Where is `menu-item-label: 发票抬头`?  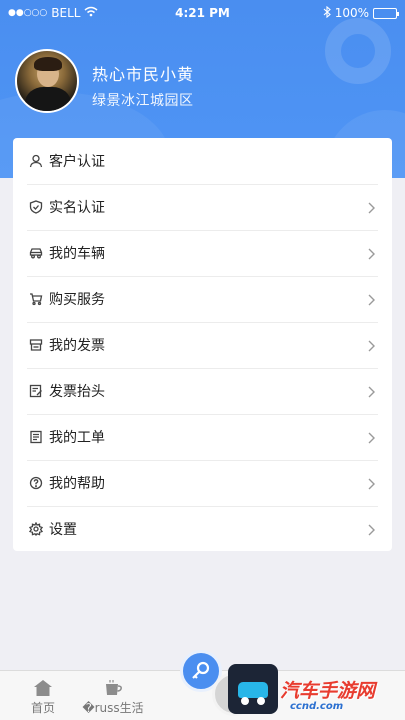 menu-item-label: 发票抬头 is located at coordinates (77, 392).